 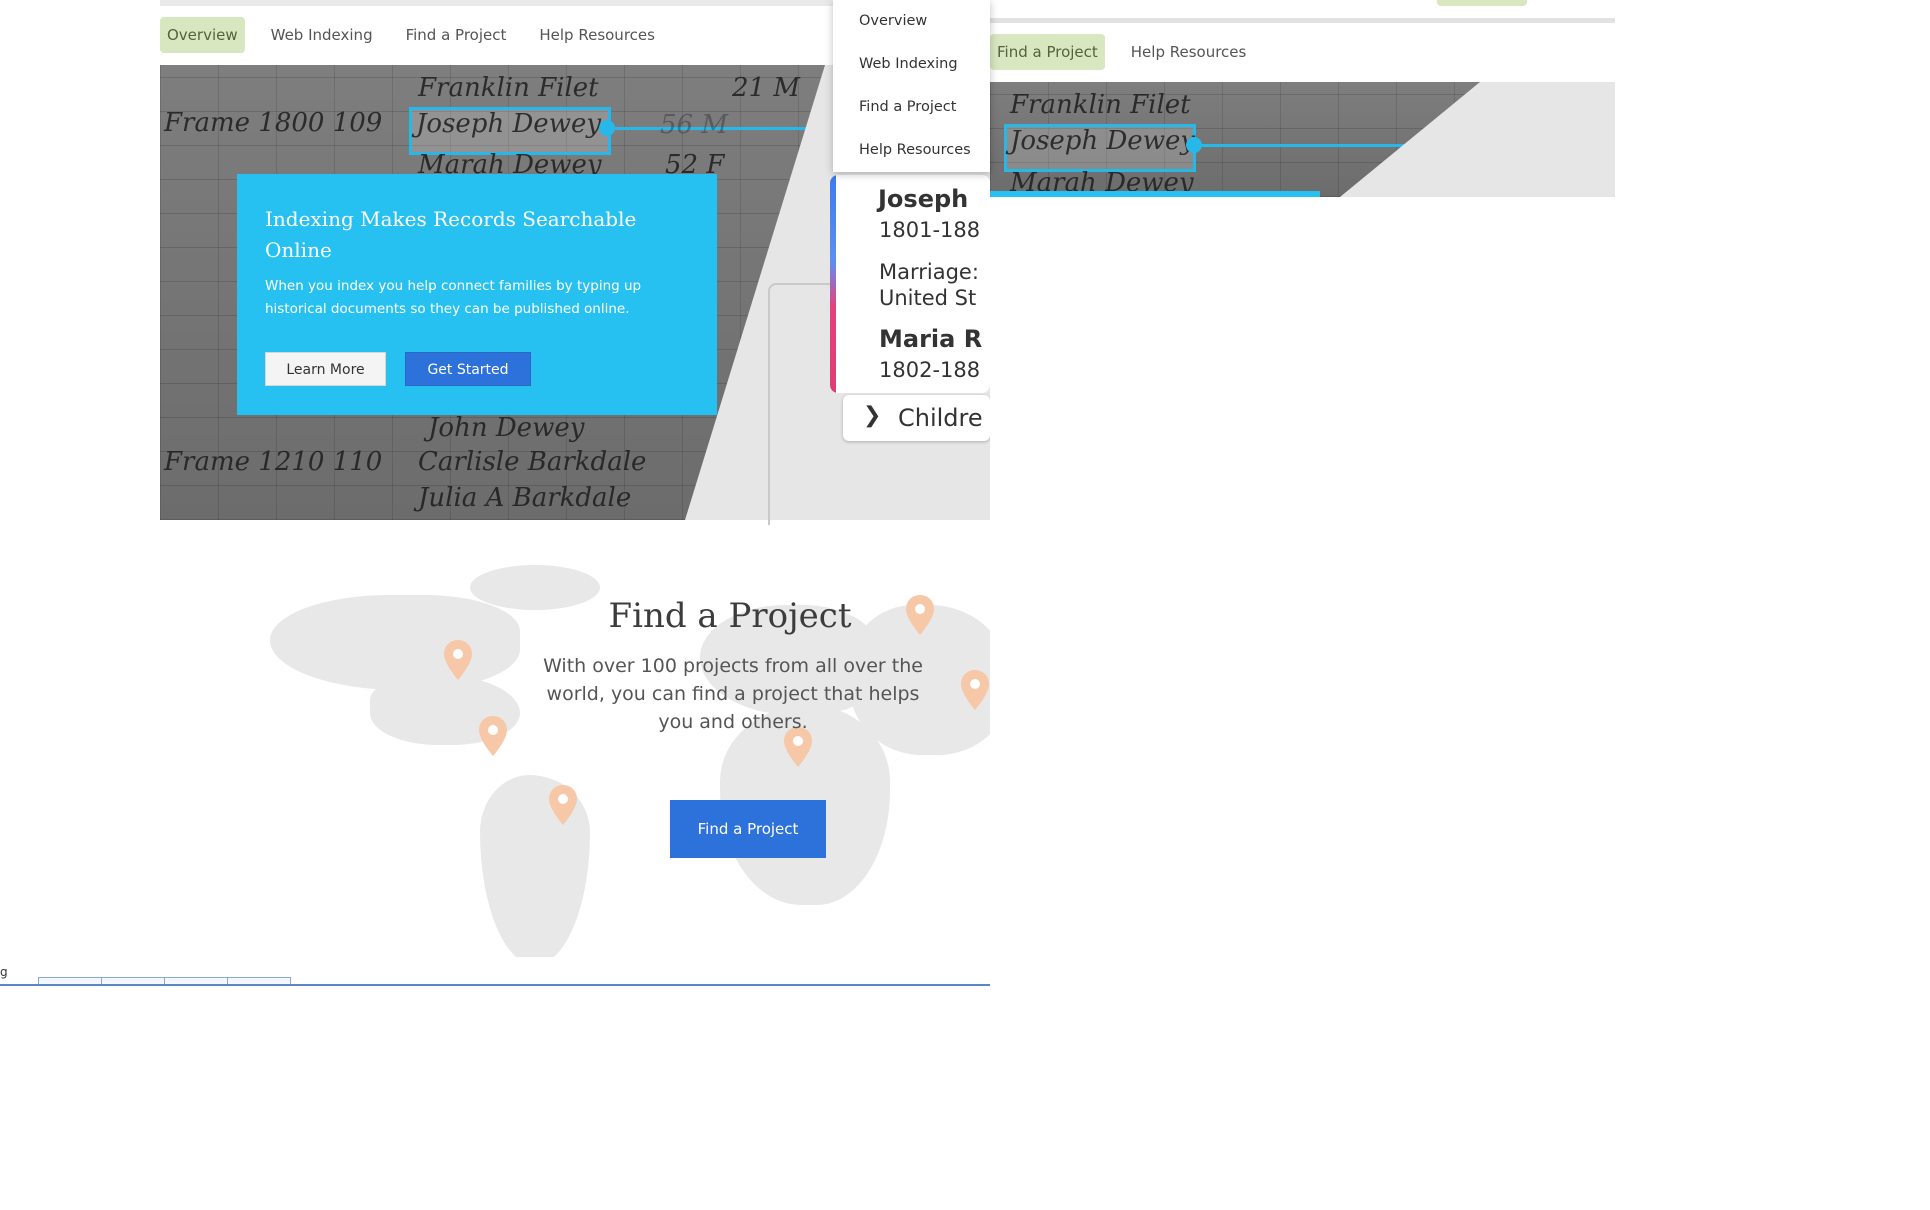 I want to click on dropdown-item-help-resources: Help Resources, so click(x=911, y=150).